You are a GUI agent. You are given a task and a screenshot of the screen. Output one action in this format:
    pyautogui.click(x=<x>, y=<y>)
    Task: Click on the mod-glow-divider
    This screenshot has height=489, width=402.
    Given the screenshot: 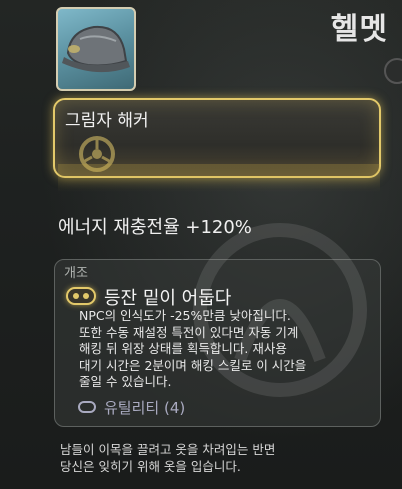 What is the action you would take?
    pyautogui.click(x=219, y=178)
    